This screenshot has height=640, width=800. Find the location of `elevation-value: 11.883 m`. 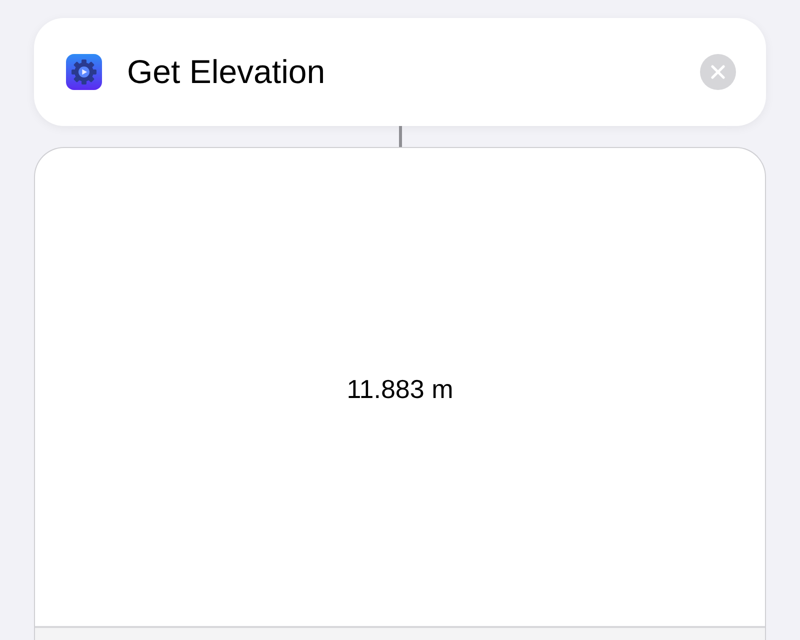

elevation-value: 11.883 m is located at coordinates (400, 389).